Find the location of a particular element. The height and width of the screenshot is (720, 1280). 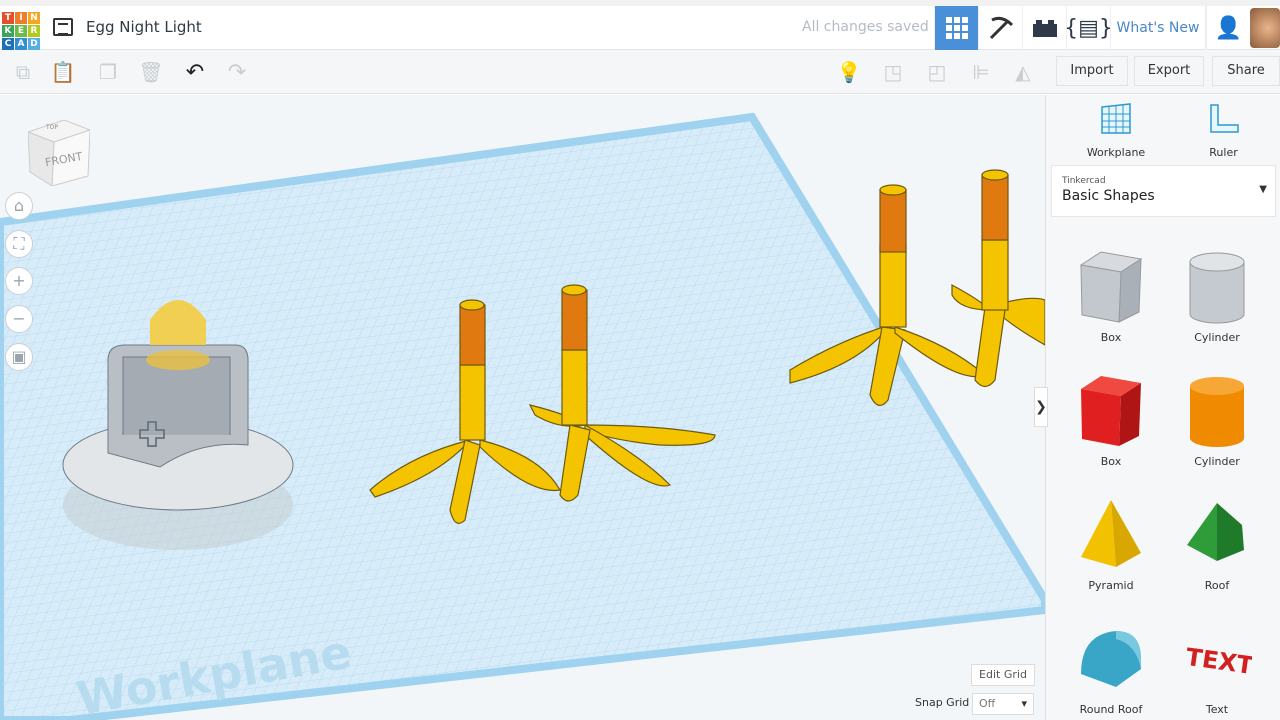

shape-label: Pyramid is located at coordinates (1111, 585).